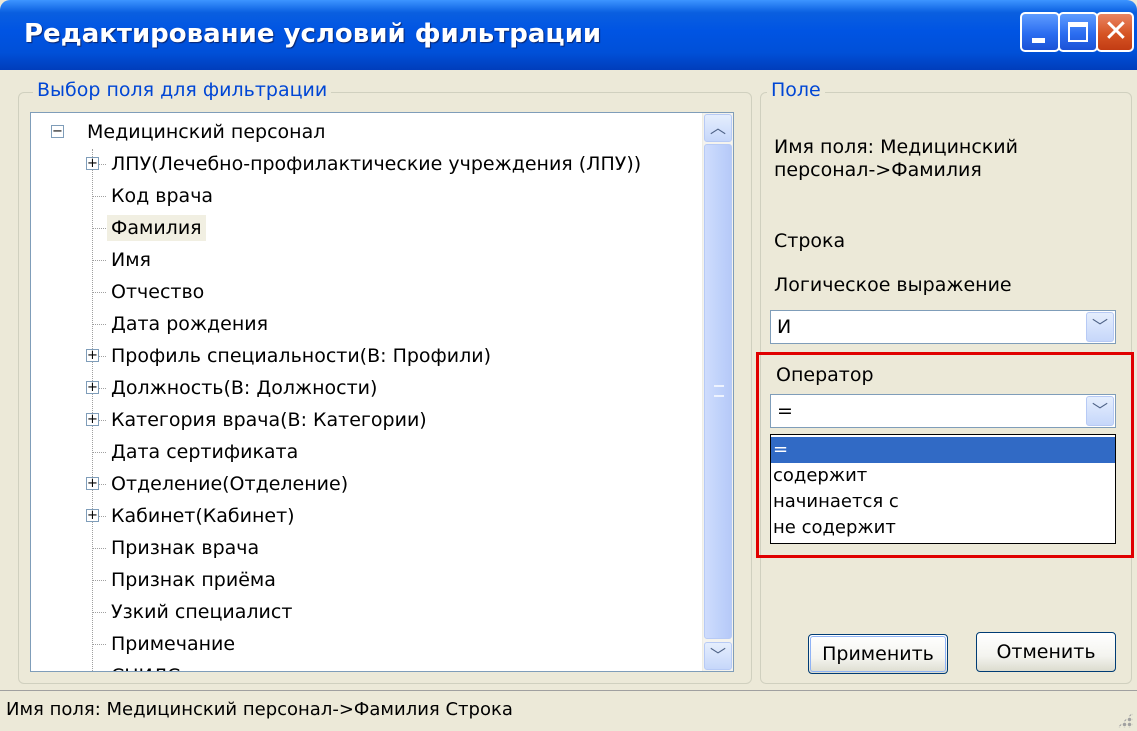 Image resolution: width=1137 pixels, height=731 pixels. I want to click on tree-item-label: Отчество, so click(158, 292).